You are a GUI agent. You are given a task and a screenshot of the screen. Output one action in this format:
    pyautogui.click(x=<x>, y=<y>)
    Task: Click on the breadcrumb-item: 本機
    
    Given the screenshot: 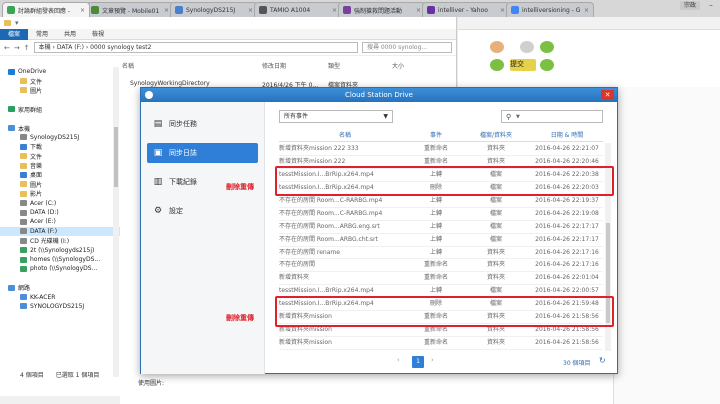 What is the action you would take?
    pyautogui.click(x=45, y=47)
    